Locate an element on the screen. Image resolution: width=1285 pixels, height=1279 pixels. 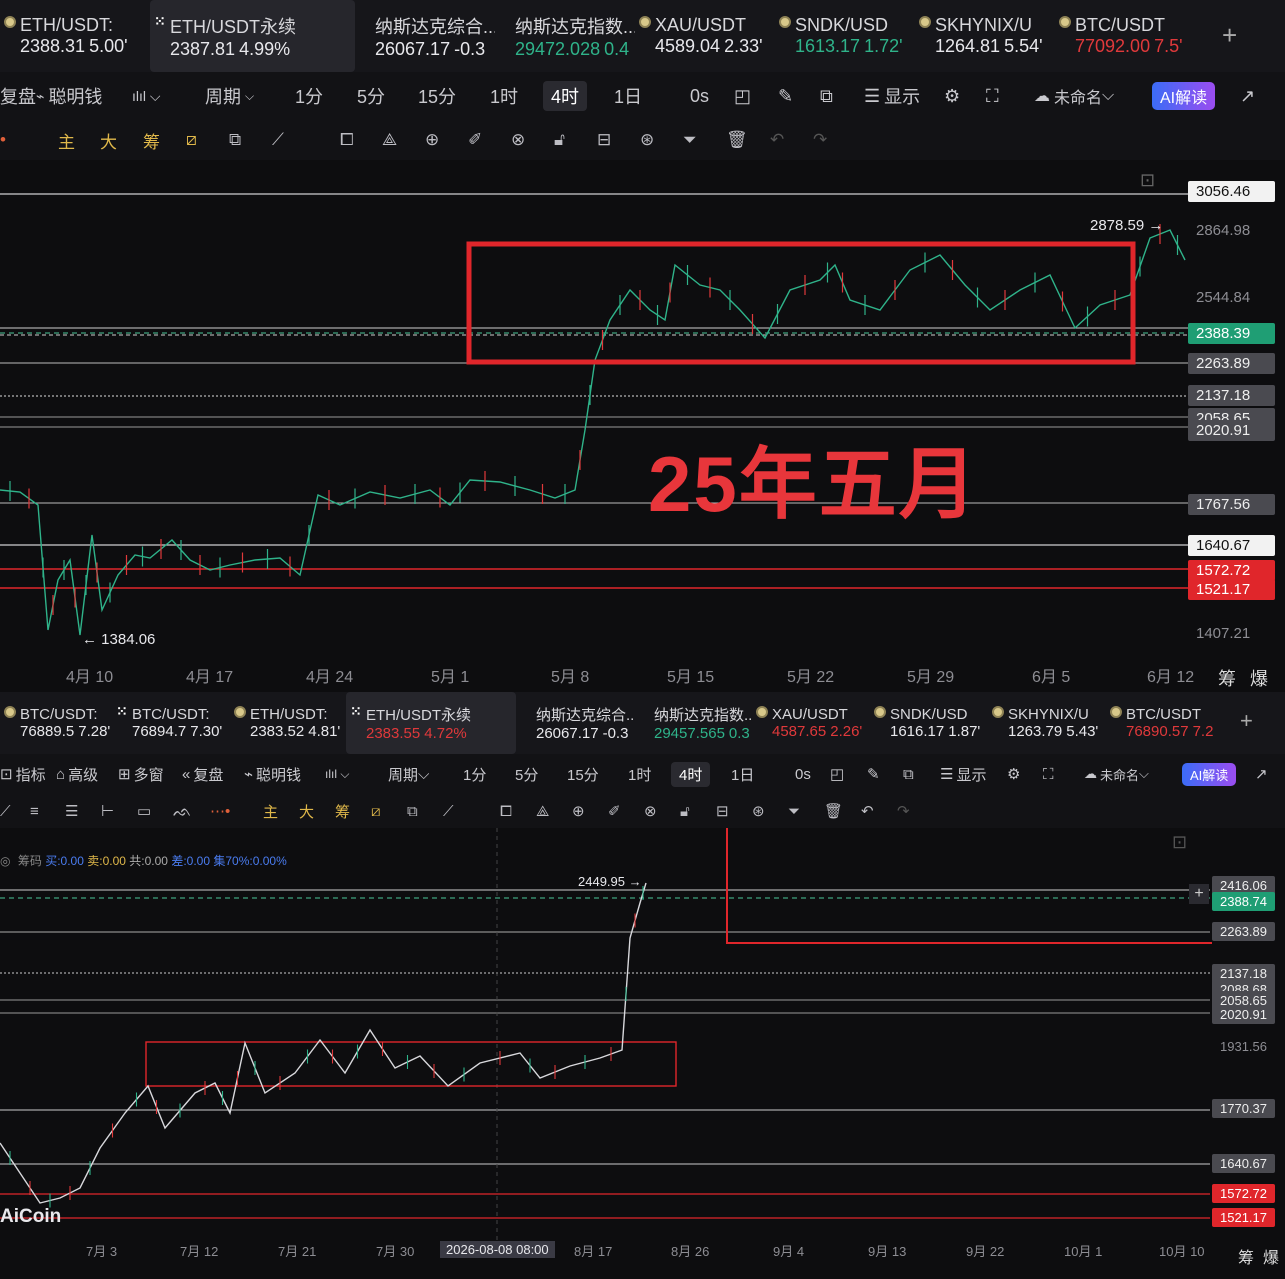
horizontal-line-icon: ⊢ is located at coordinates (107, 811).